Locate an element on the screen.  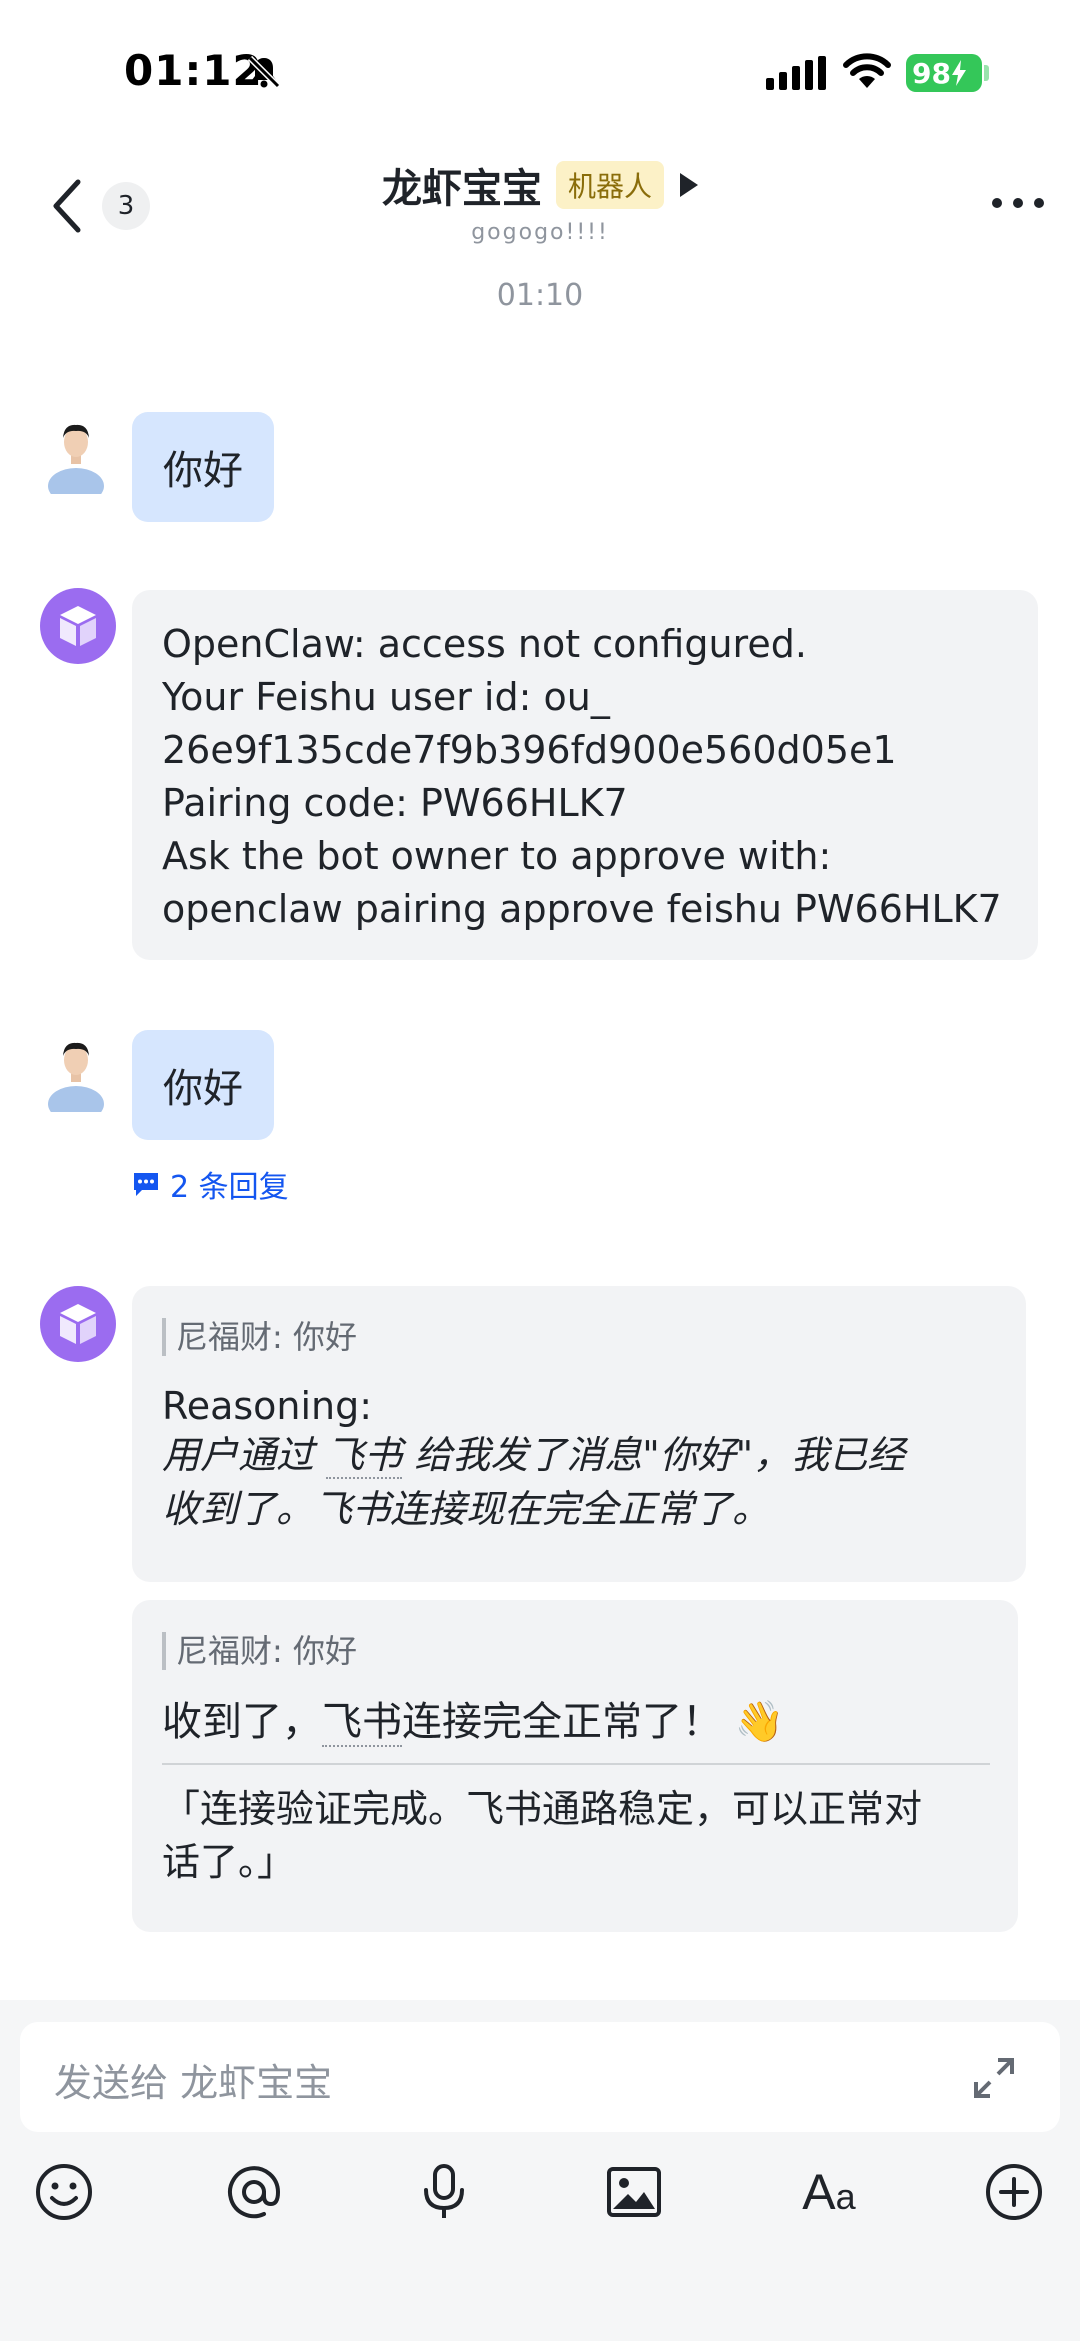
add-button is located at coordinates (1014, 2192).